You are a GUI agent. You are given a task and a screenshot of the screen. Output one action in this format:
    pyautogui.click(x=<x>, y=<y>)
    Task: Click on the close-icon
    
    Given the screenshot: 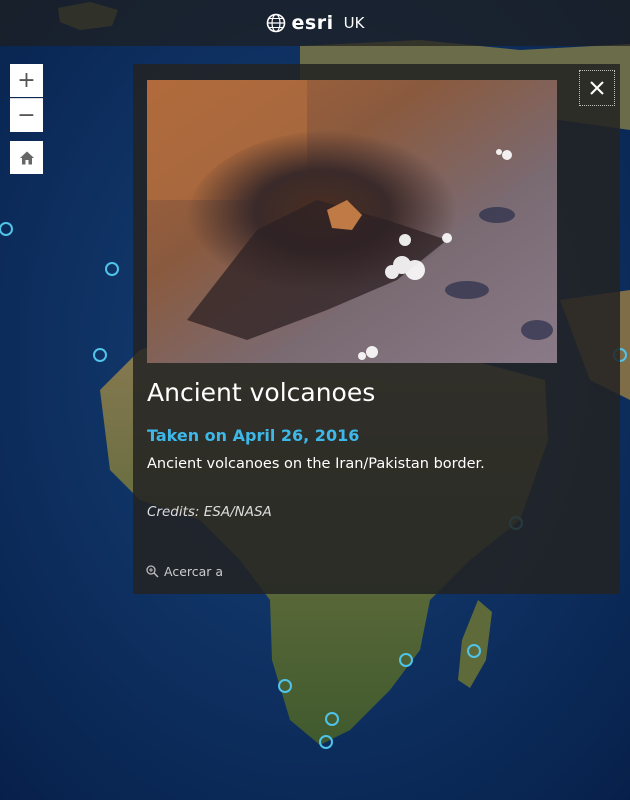 What is the action you would take?
    pyautogui.click(x=597, y=88)
    